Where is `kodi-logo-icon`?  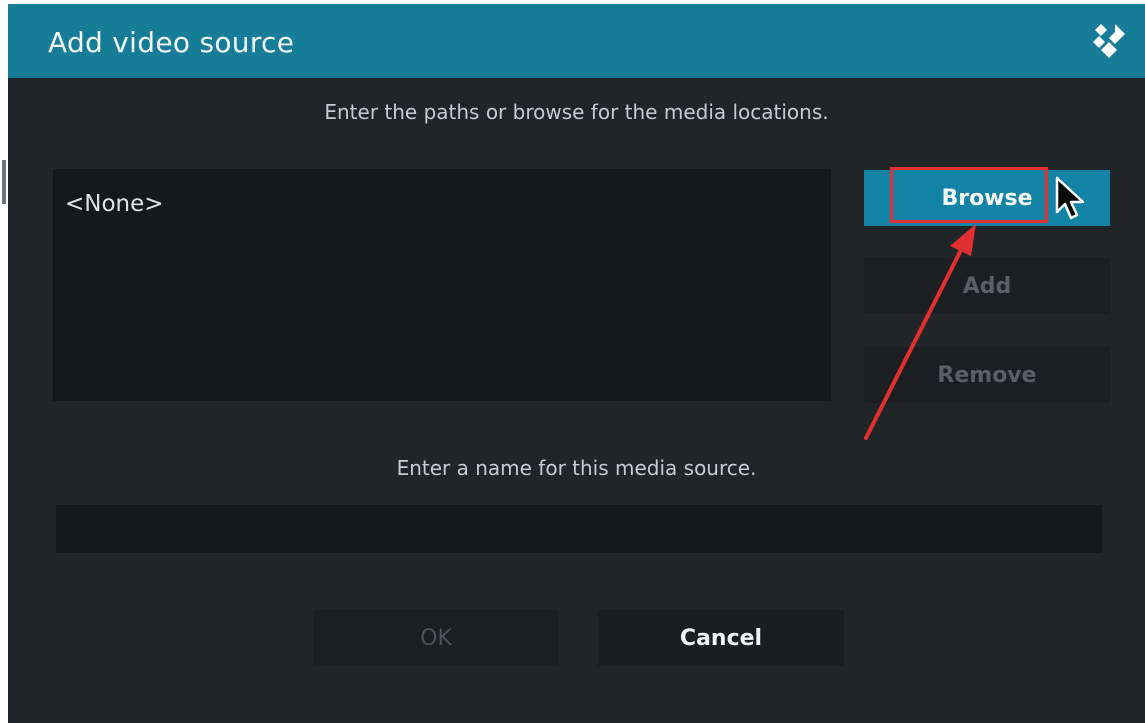
kodi-logo-icon is located at coordinates (1109, 41).